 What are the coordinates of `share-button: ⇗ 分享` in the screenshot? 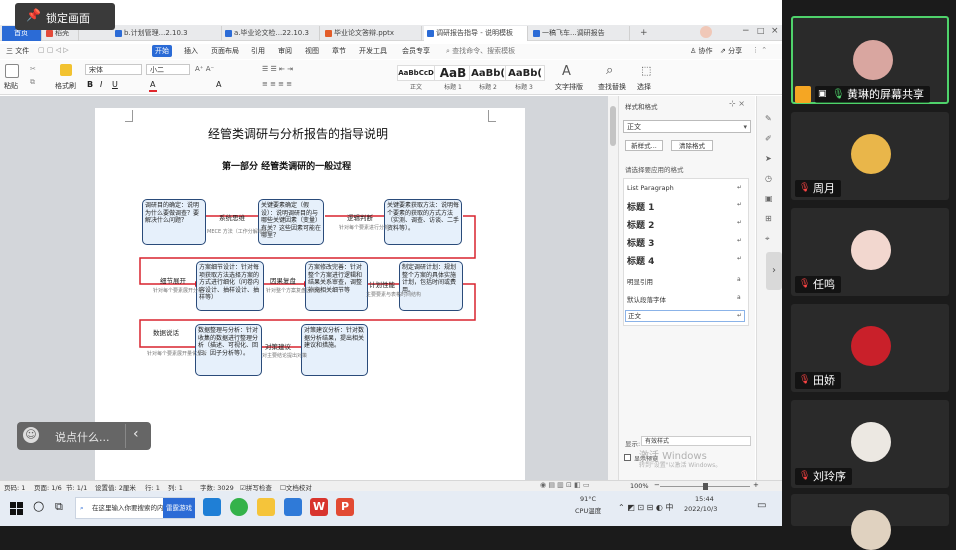 It's located at (731, 51).